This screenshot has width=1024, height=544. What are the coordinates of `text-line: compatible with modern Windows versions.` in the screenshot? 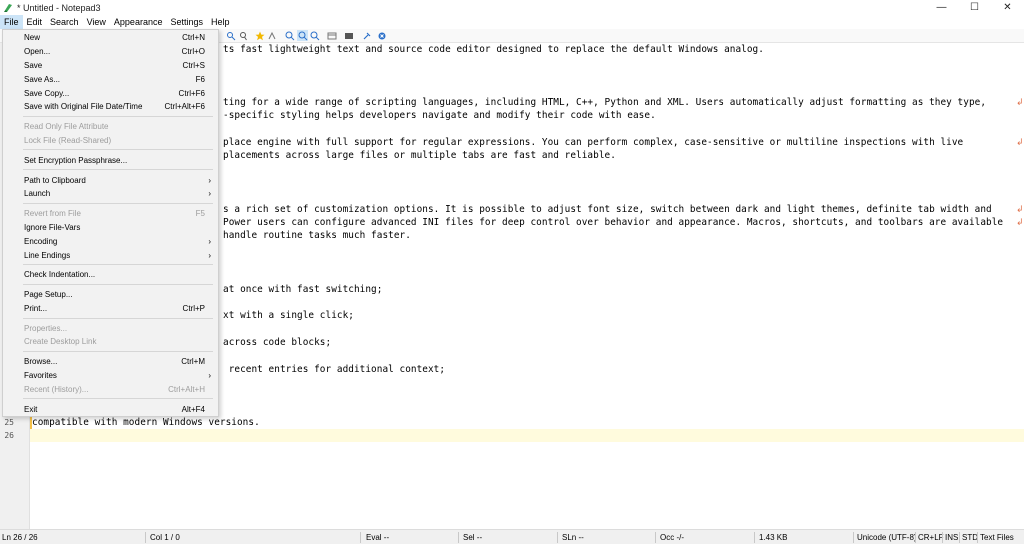 It's located at (146, 422).